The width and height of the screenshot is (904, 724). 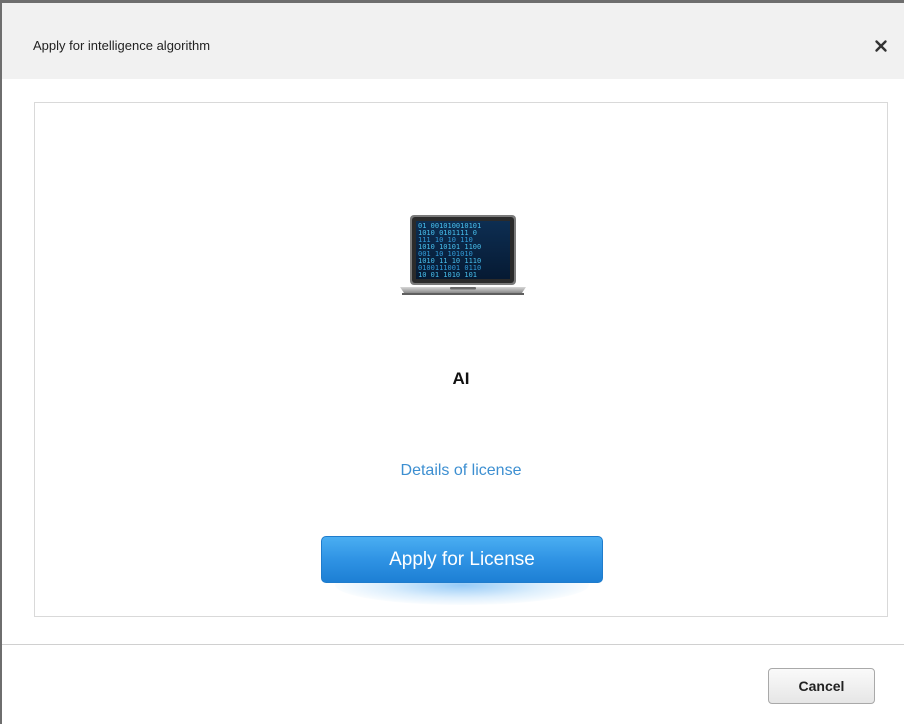 What do you see at coordinates (821, 686) in the screenshot?
I see `cancel-button: Cancel` at bounding box center [821, 686].